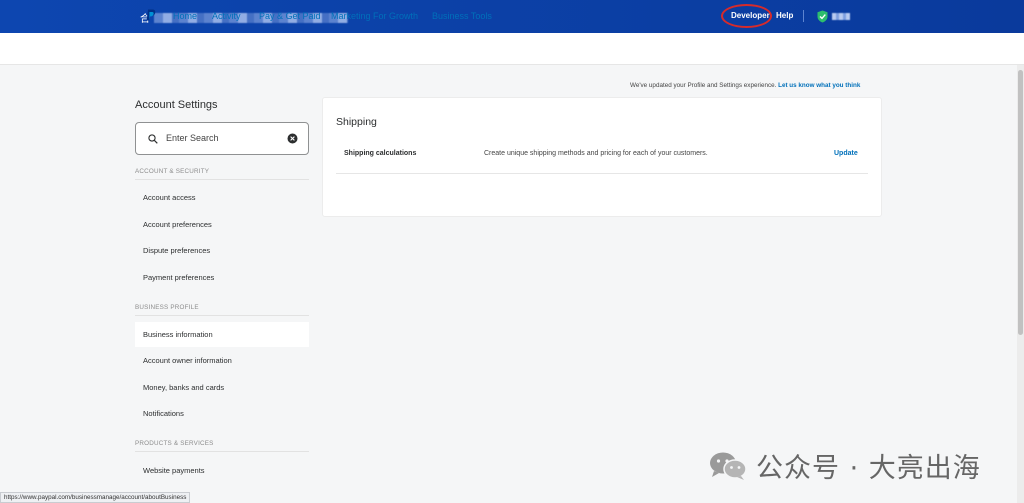 This screenshot has width=1024, height=503. Describe the element at coordinates (512, 49) in the screenshot. I see `nav-bar` at that location.